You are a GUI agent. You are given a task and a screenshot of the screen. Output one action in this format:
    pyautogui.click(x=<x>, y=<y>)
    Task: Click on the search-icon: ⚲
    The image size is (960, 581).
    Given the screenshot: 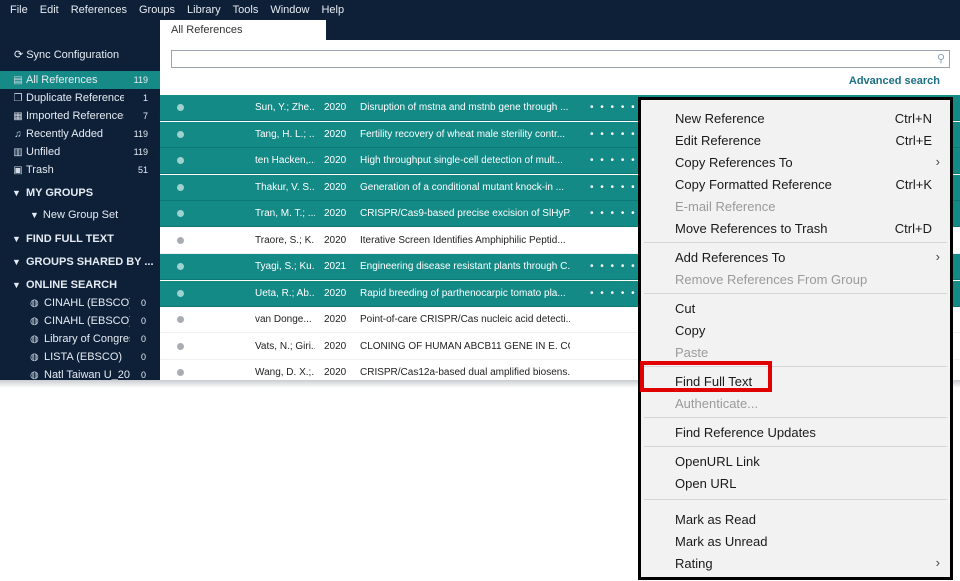 What is the action you would take?
    pyautogui.click(x=941, y=58)
    